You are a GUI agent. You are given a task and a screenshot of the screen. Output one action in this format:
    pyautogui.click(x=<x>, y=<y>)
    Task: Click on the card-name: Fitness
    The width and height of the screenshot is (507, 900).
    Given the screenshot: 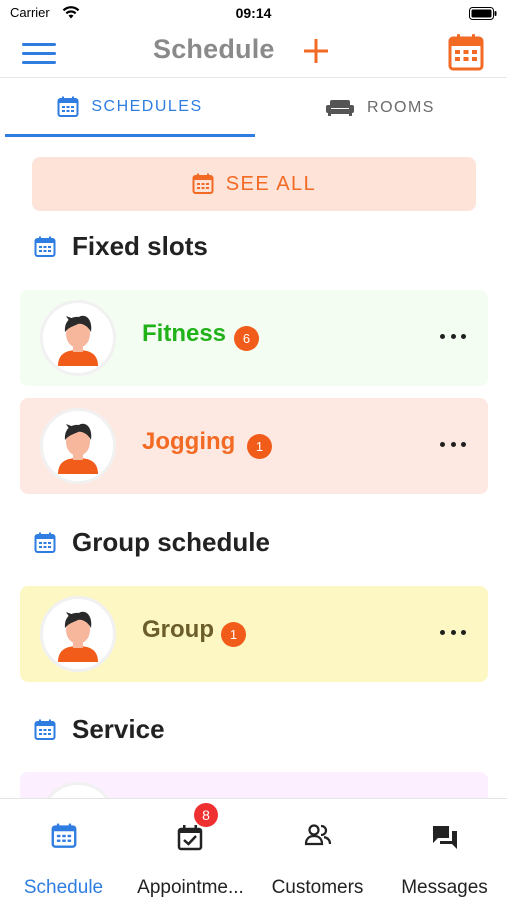 What is the action you would take?
    pyautogui.click(x=184, y=333)
    